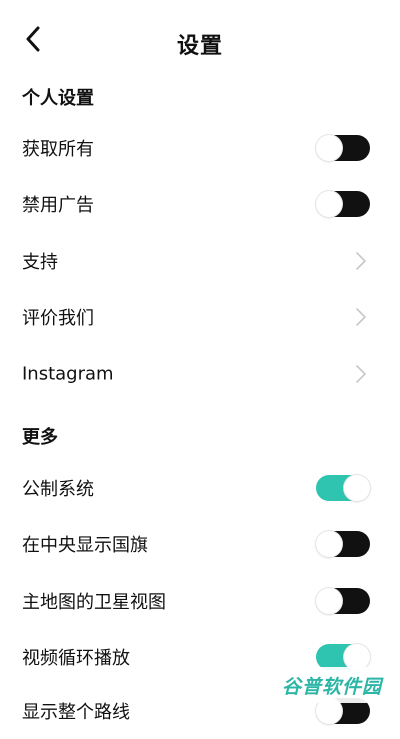  I want to click on setting-label: Instagram, so click(68, 374).